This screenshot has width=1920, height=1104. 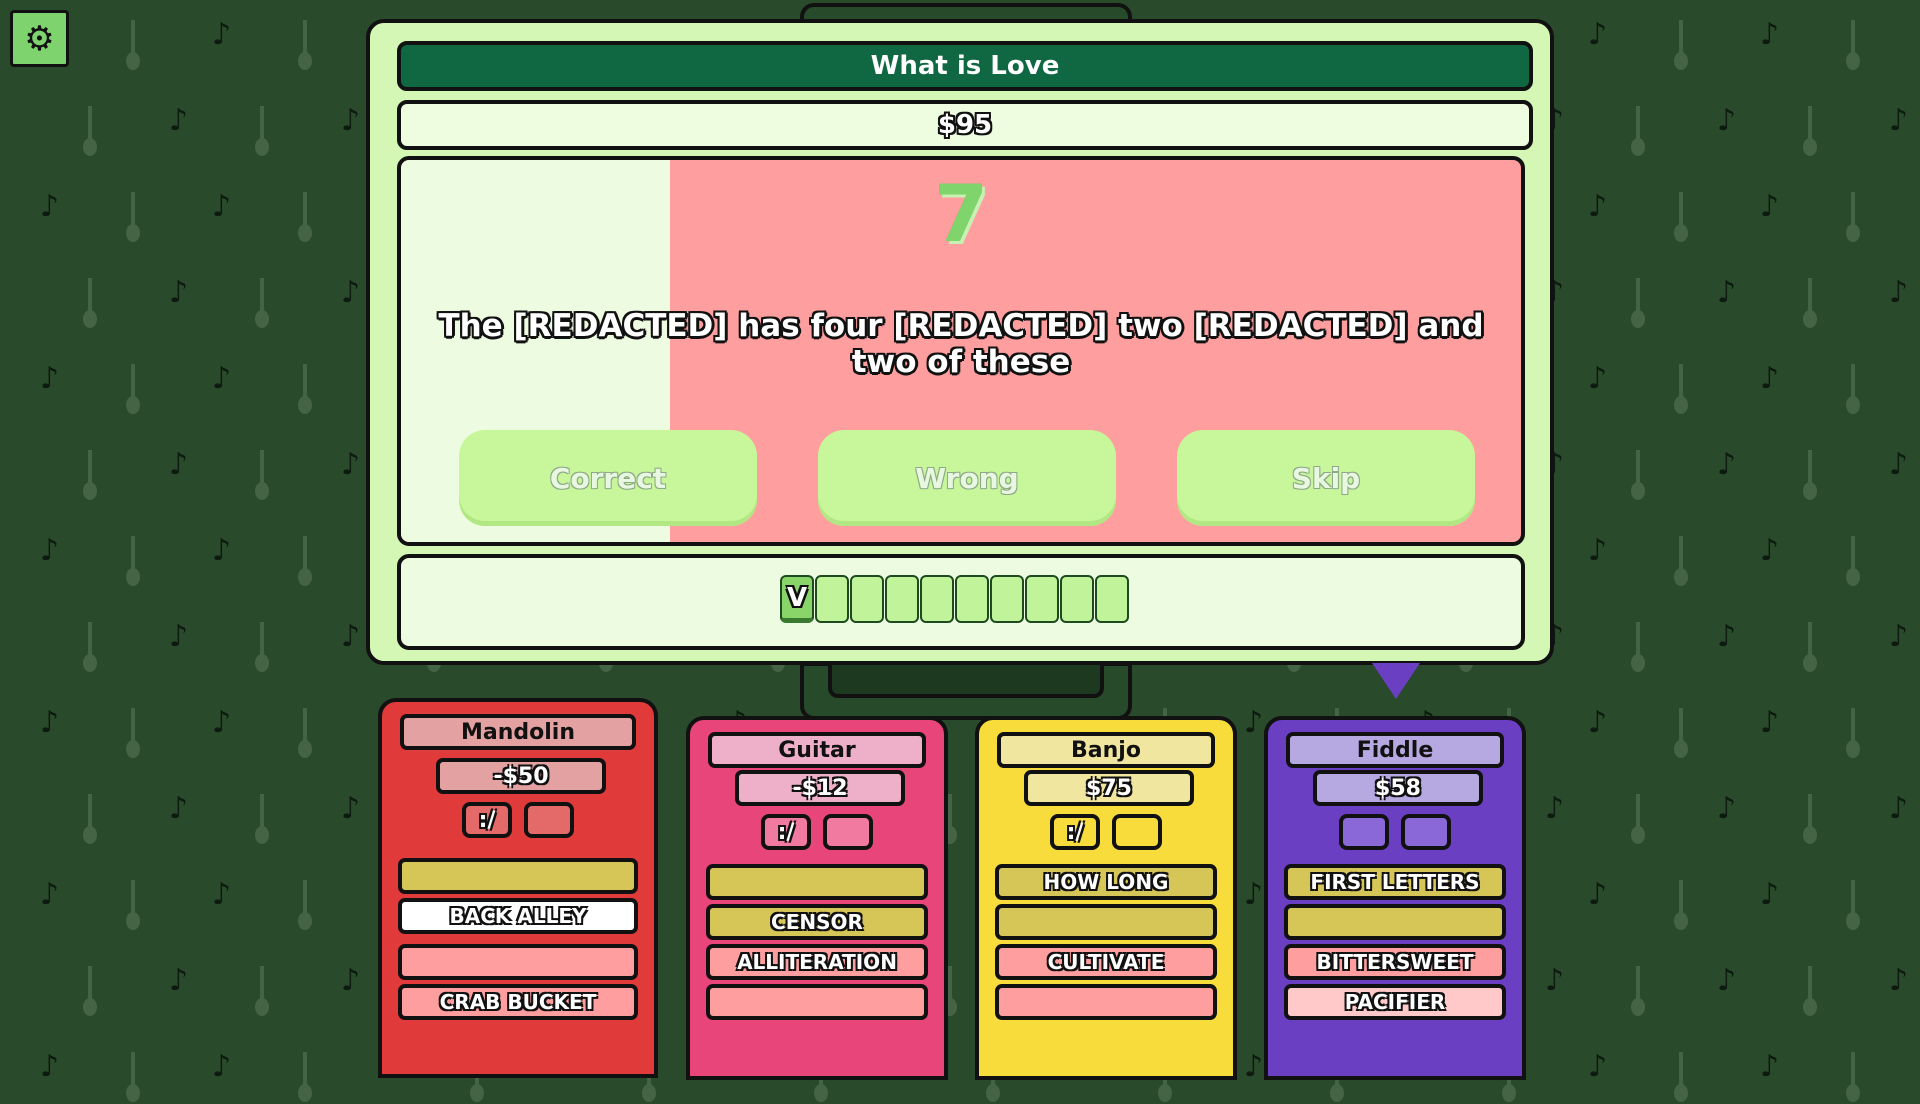 I want to click on category-tile: ALLITERATION, so click(x=817, y=962).